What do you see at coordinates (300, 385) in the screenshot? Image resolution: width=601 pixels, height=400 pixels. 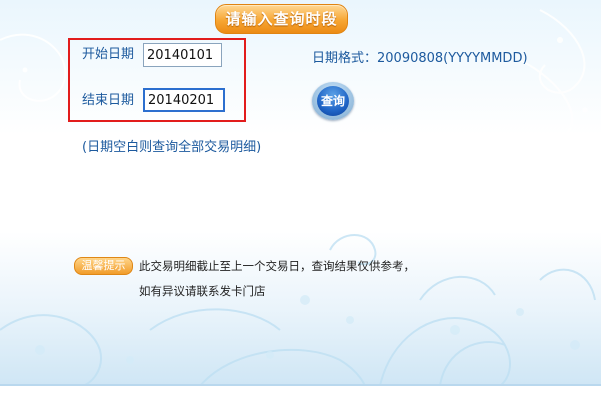 I see `panel-border` at bounding box center [300, 385].